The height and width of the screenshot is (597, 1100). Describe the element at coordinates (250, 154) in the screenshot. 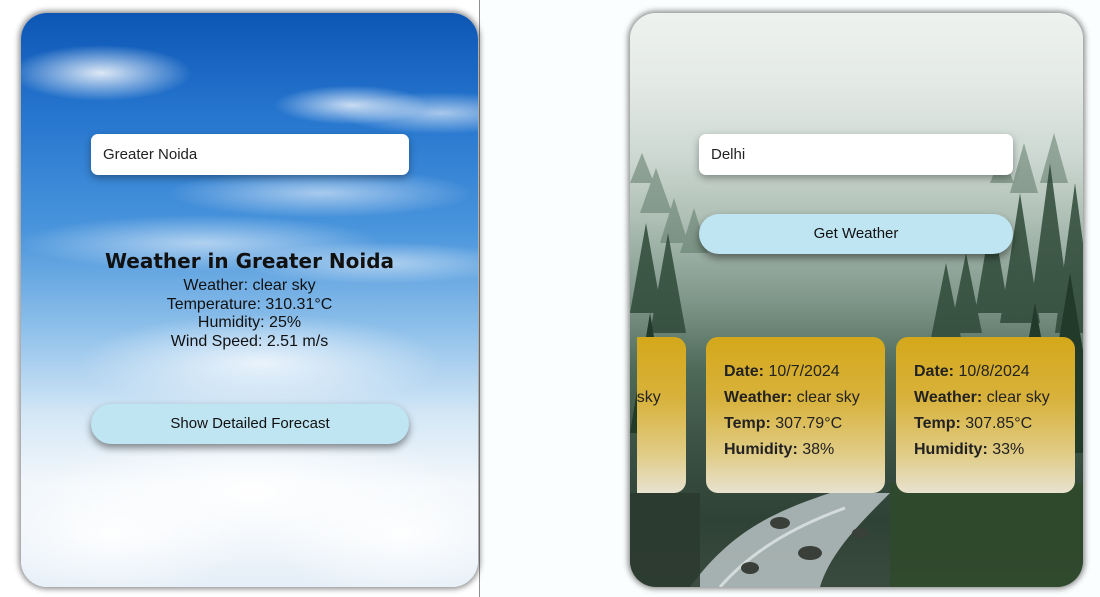

I see `city-input` at that location.